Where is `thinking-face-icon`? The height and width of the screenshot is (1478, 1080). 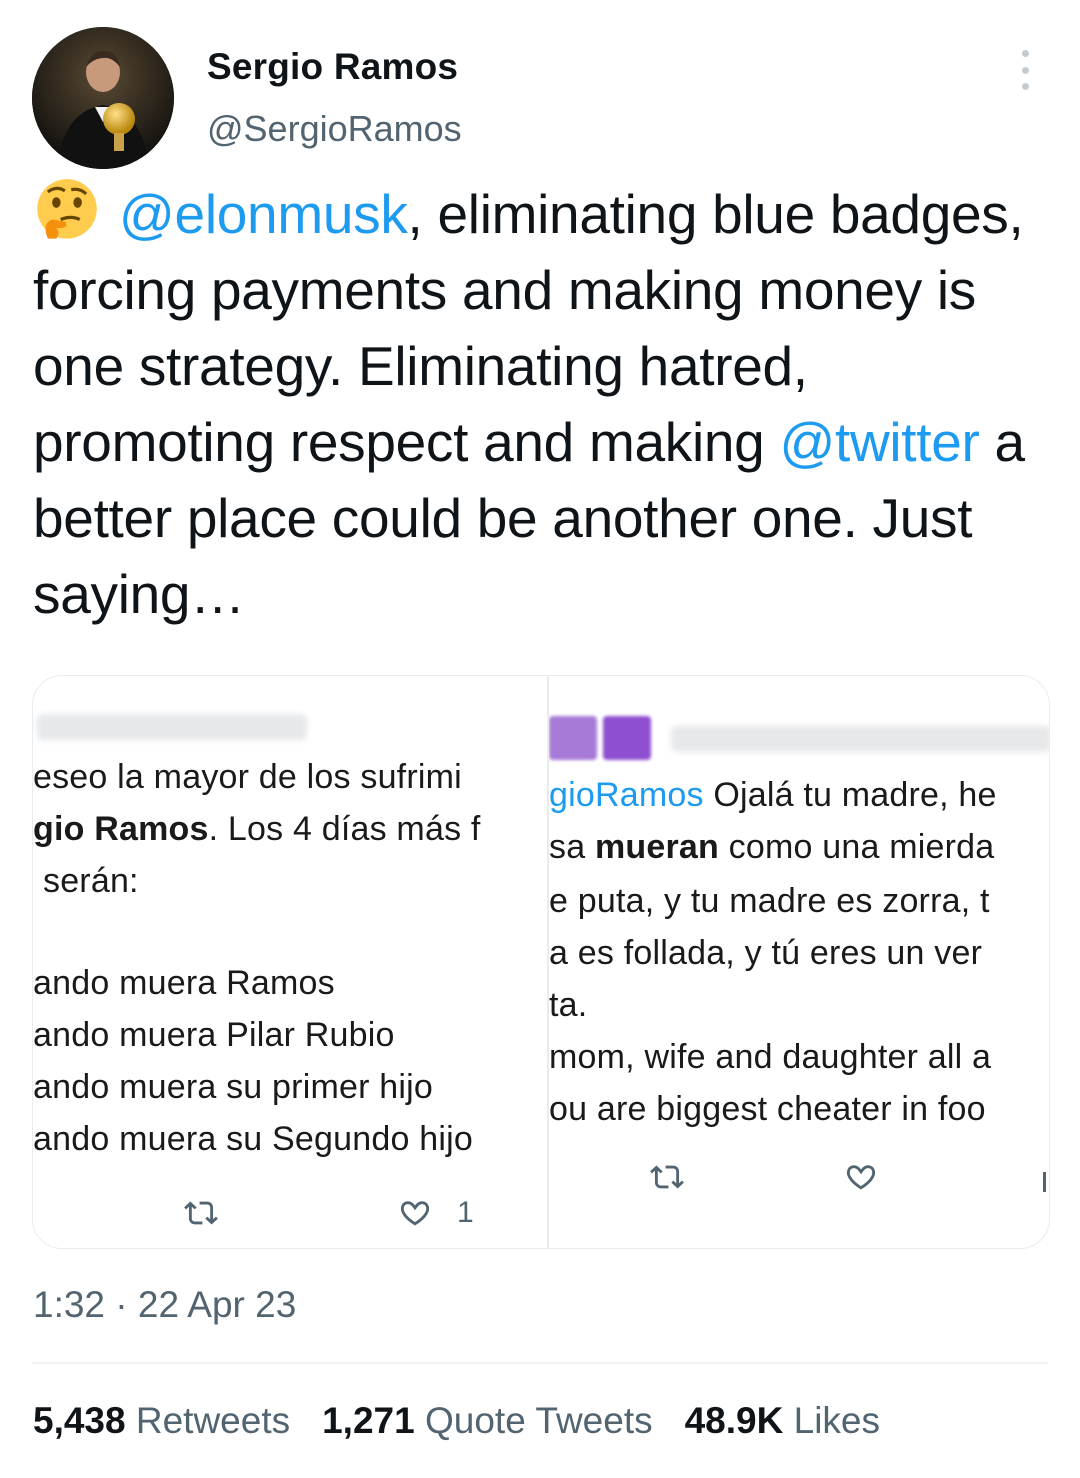 thinking-face-icon is located at coordinates (67, 209).